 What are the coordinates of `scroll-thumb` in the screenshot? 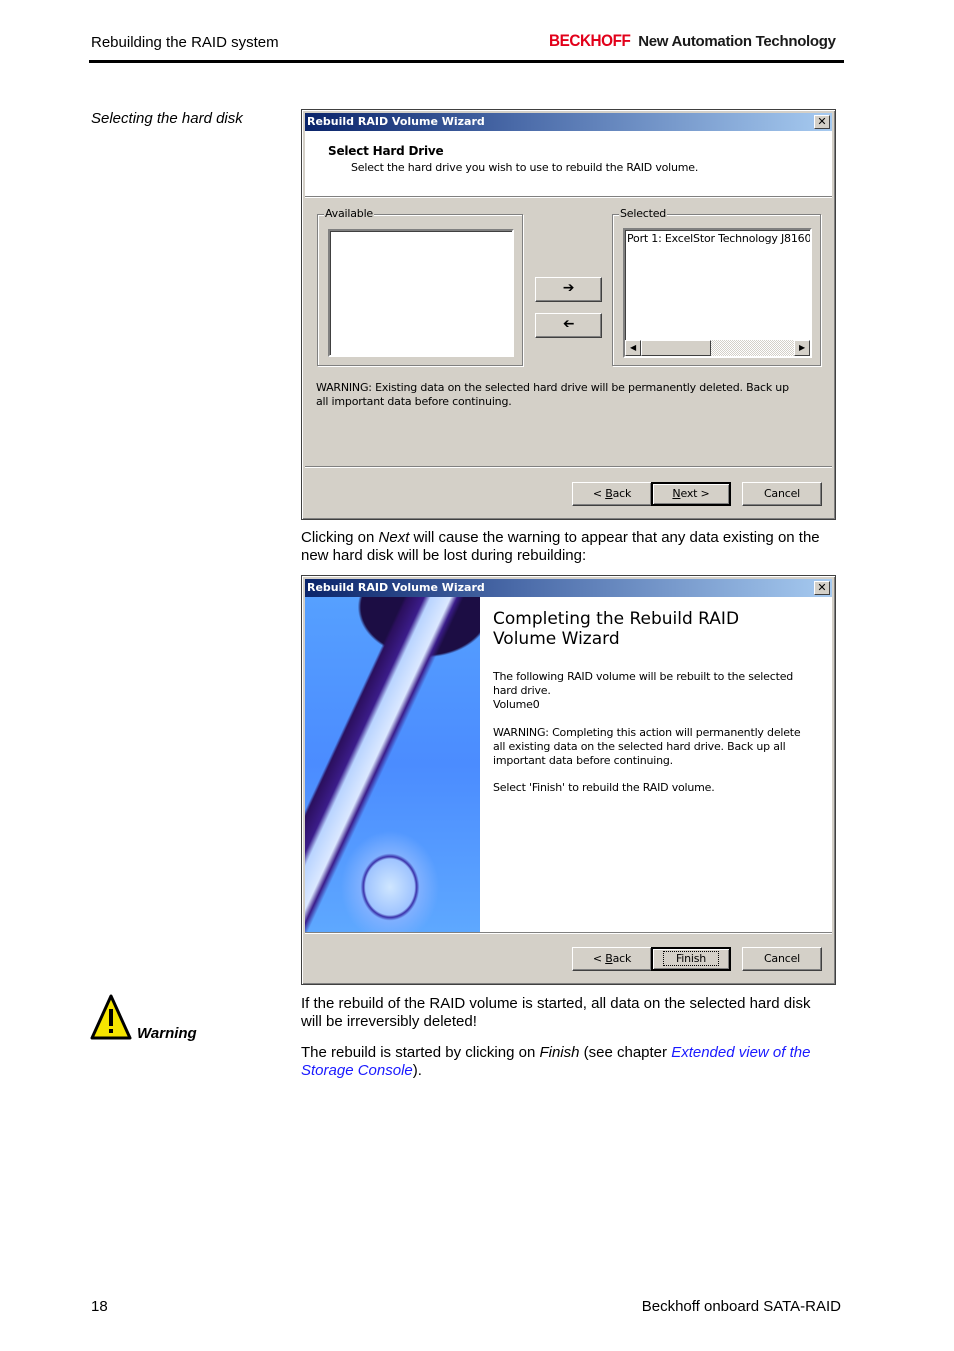 It's located at (676, 348).